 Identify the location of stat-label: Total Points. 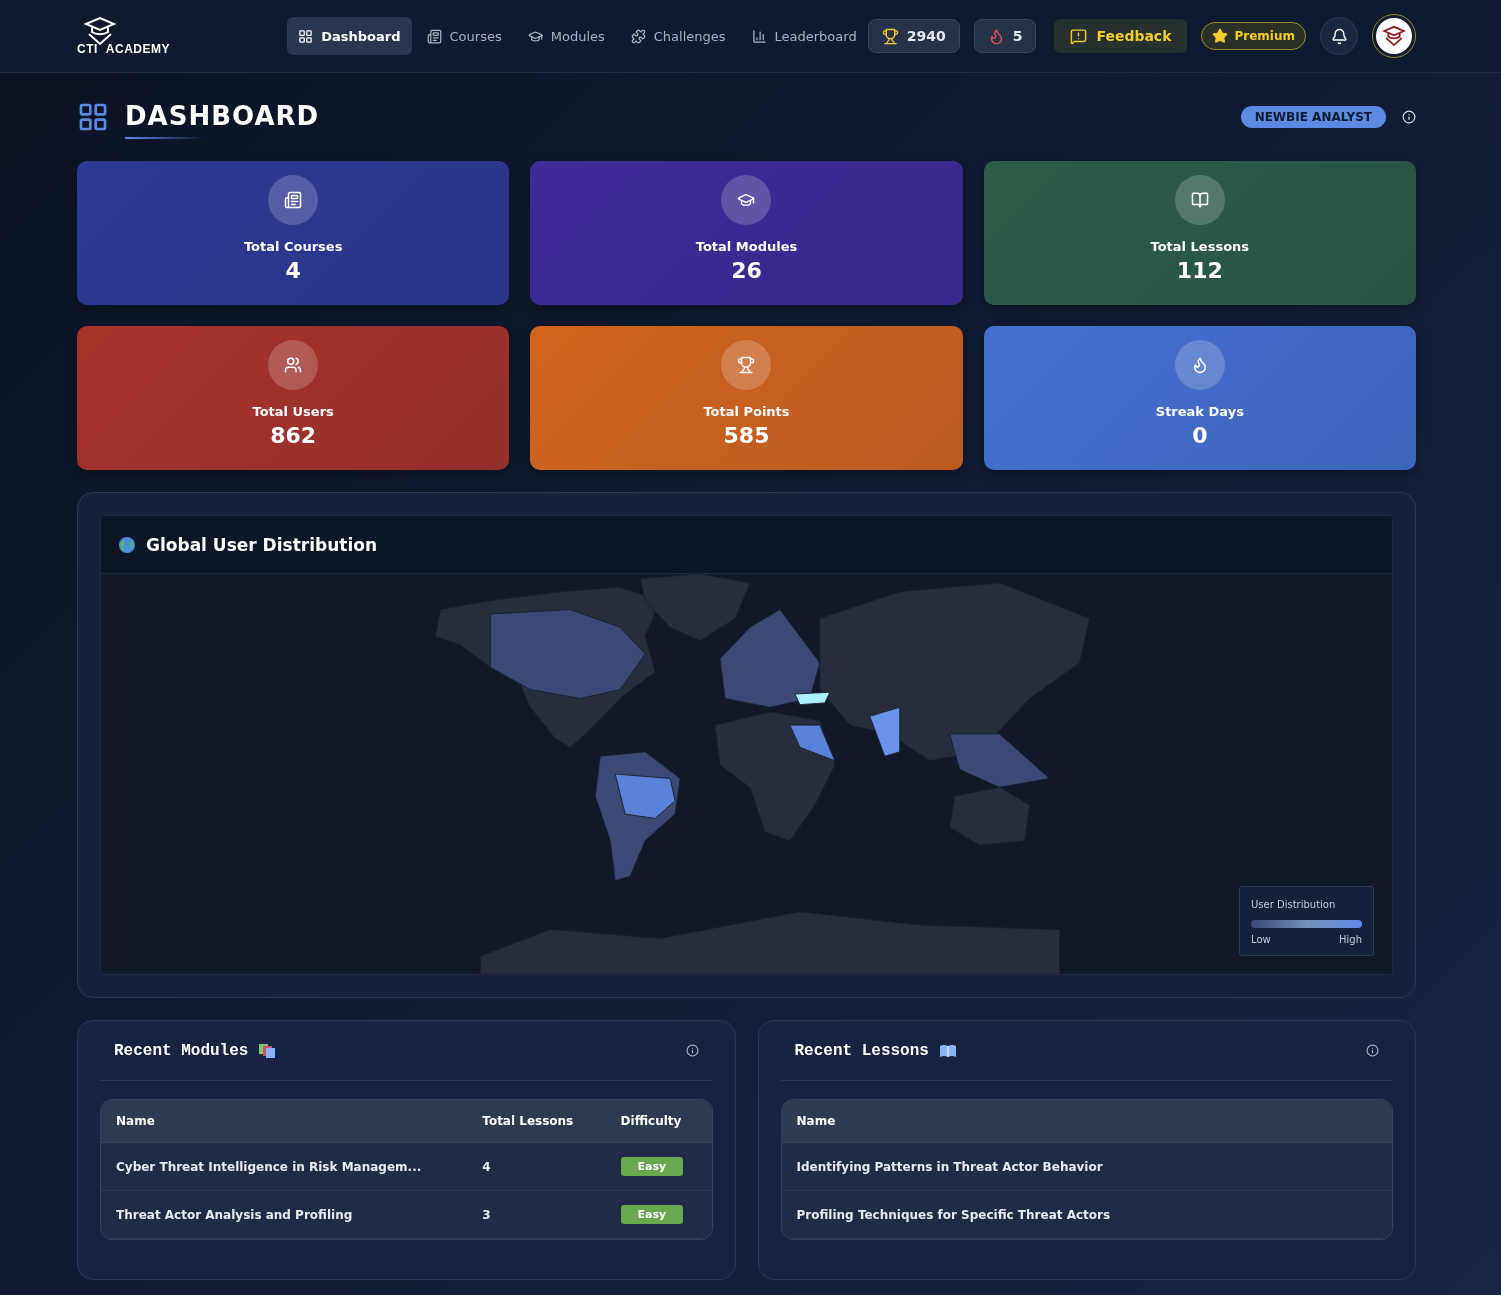
(746, 411).